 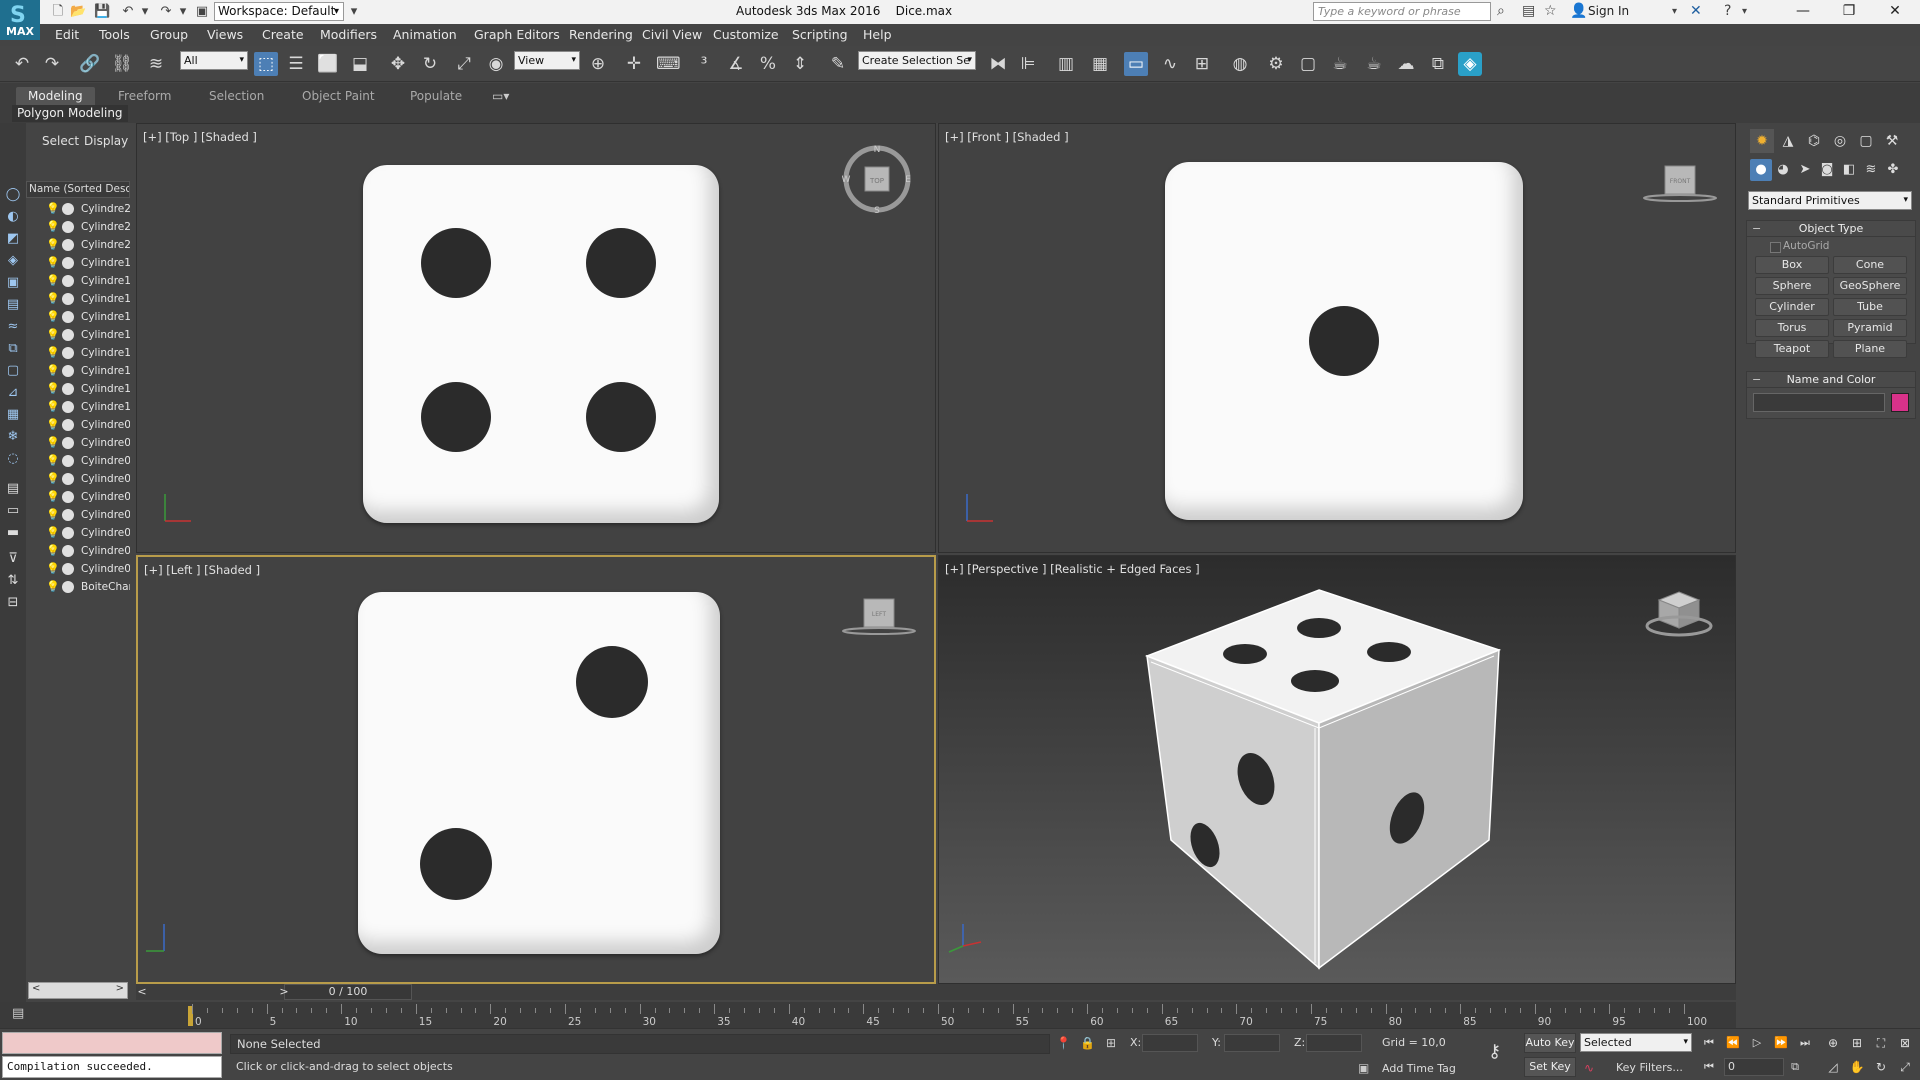 What do you see at coordinates (78, 533) in the screenshot?
I see `list-item: 💡Cylindre03` at bounding box center [78, 533].